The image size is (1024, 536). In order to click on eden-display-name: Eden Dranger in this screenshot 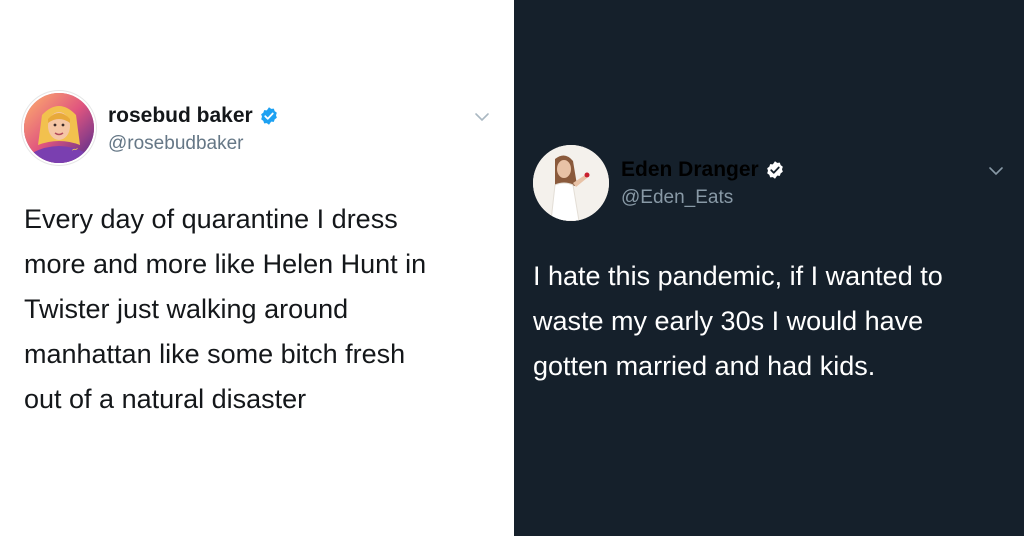, I will do `click(690, 170)`.